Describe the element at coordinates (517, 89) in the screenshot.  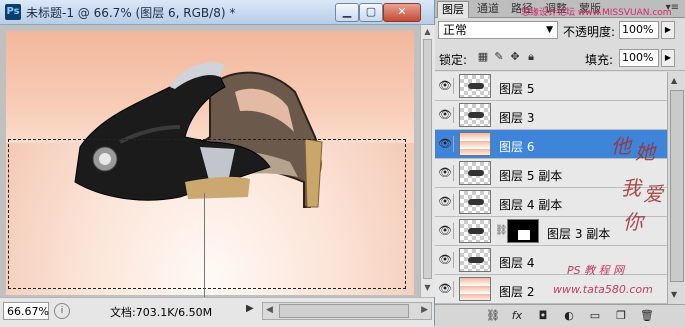
I see `layer-name: 图层 5` at that location.